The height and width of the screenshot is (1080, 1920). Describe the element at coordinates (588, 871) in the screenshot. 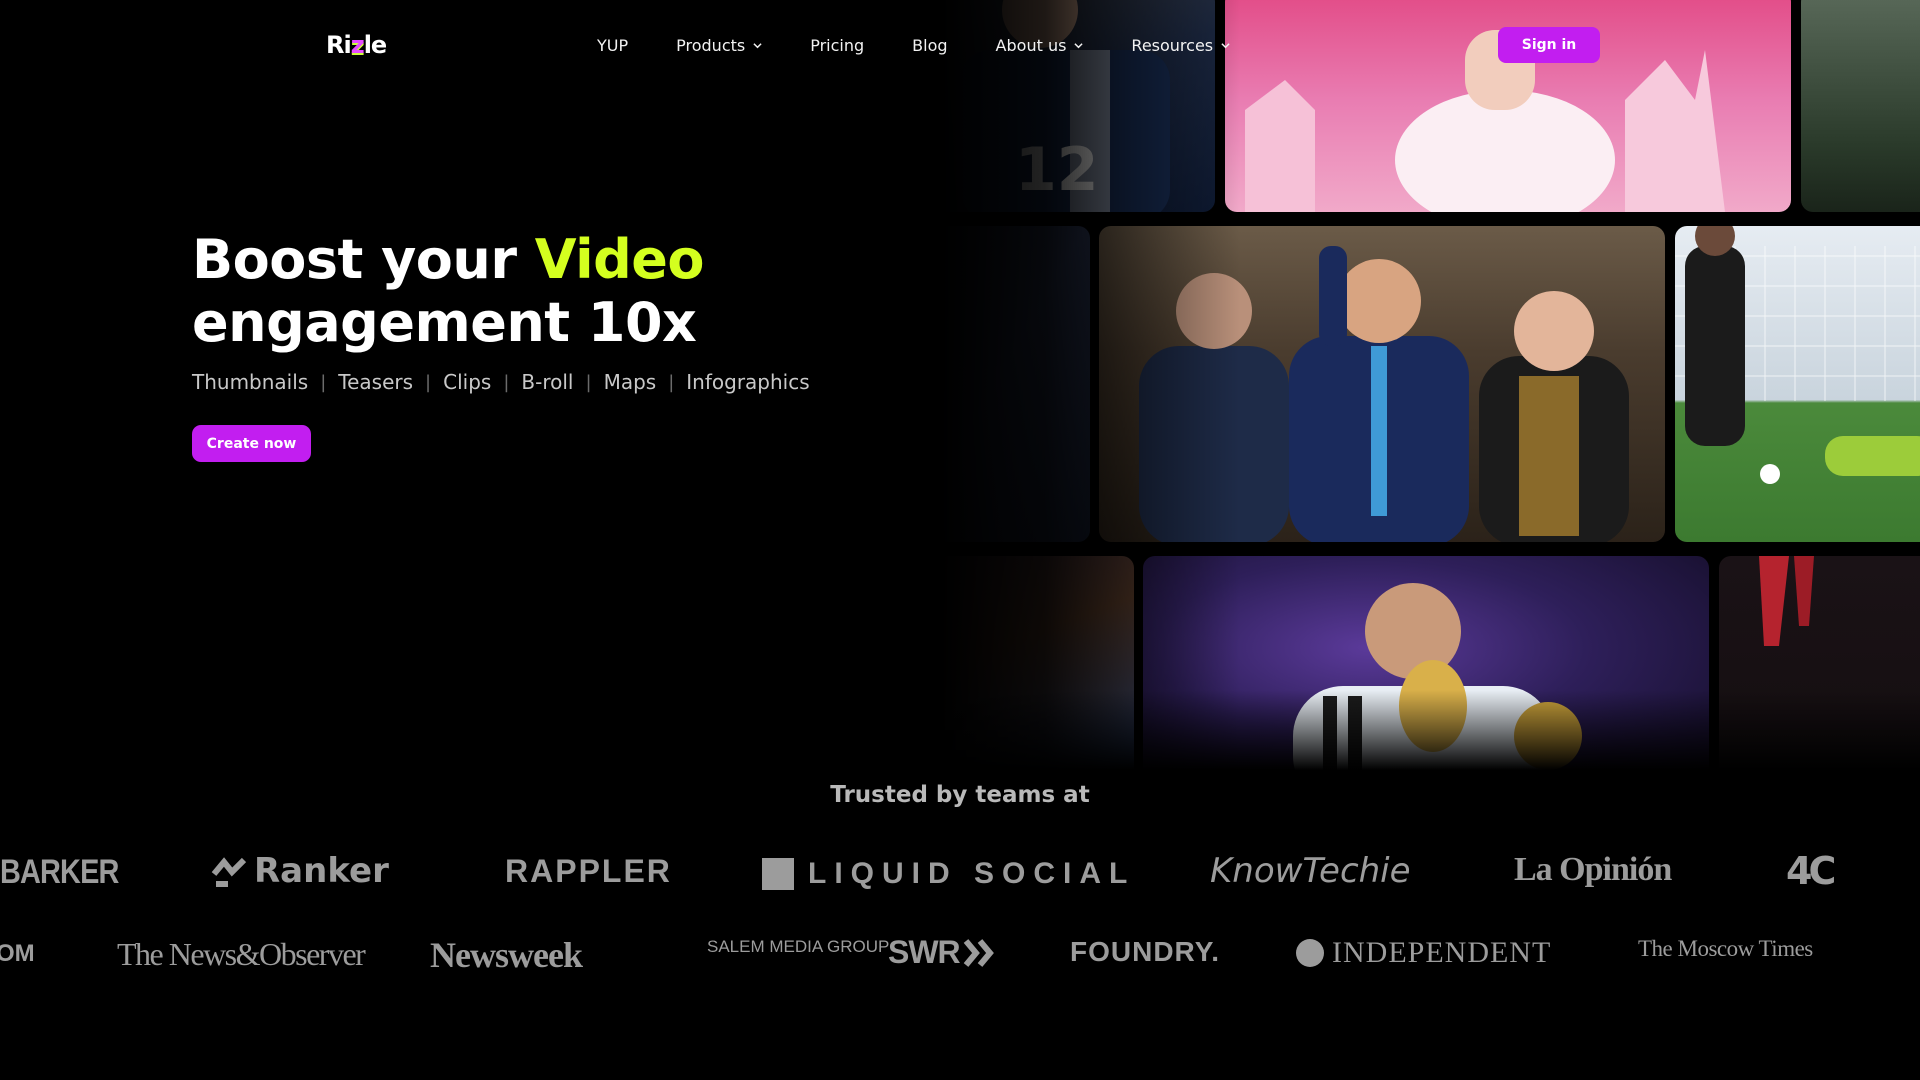

I see `brand-logo-rappler: RAPPLER` at that location.